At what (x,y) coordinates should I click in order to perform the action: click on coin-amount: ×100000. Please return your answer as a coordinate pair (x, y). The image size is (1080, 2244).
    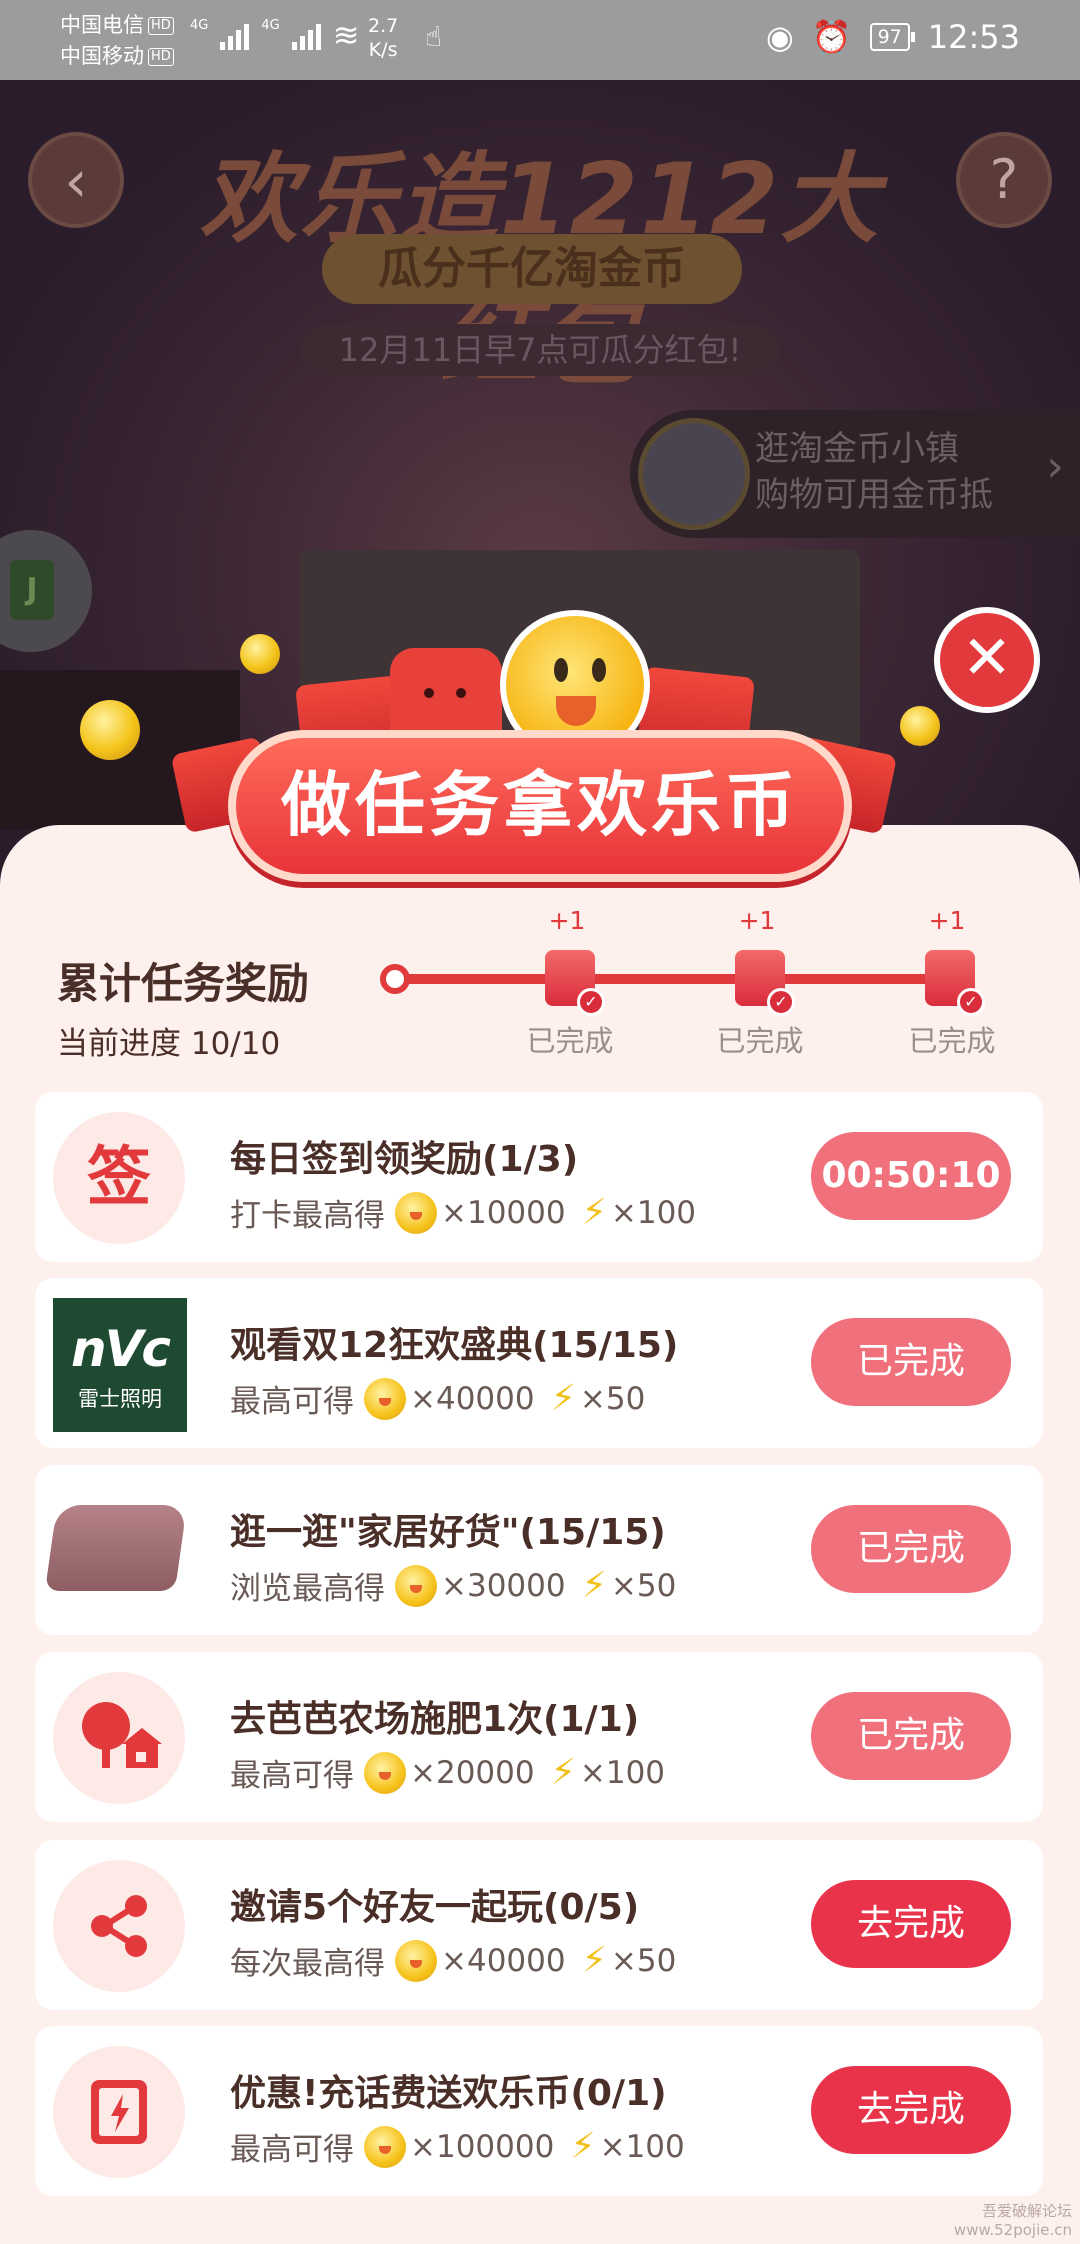
    Looking at the image, I should click on (482, 2146).